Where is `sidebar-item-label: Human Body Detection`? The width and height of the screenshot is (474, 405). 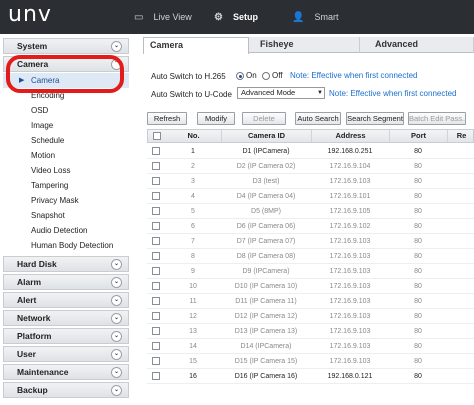
sidebar-item-label: Human Body Detection is located at coordinates (72, 245).